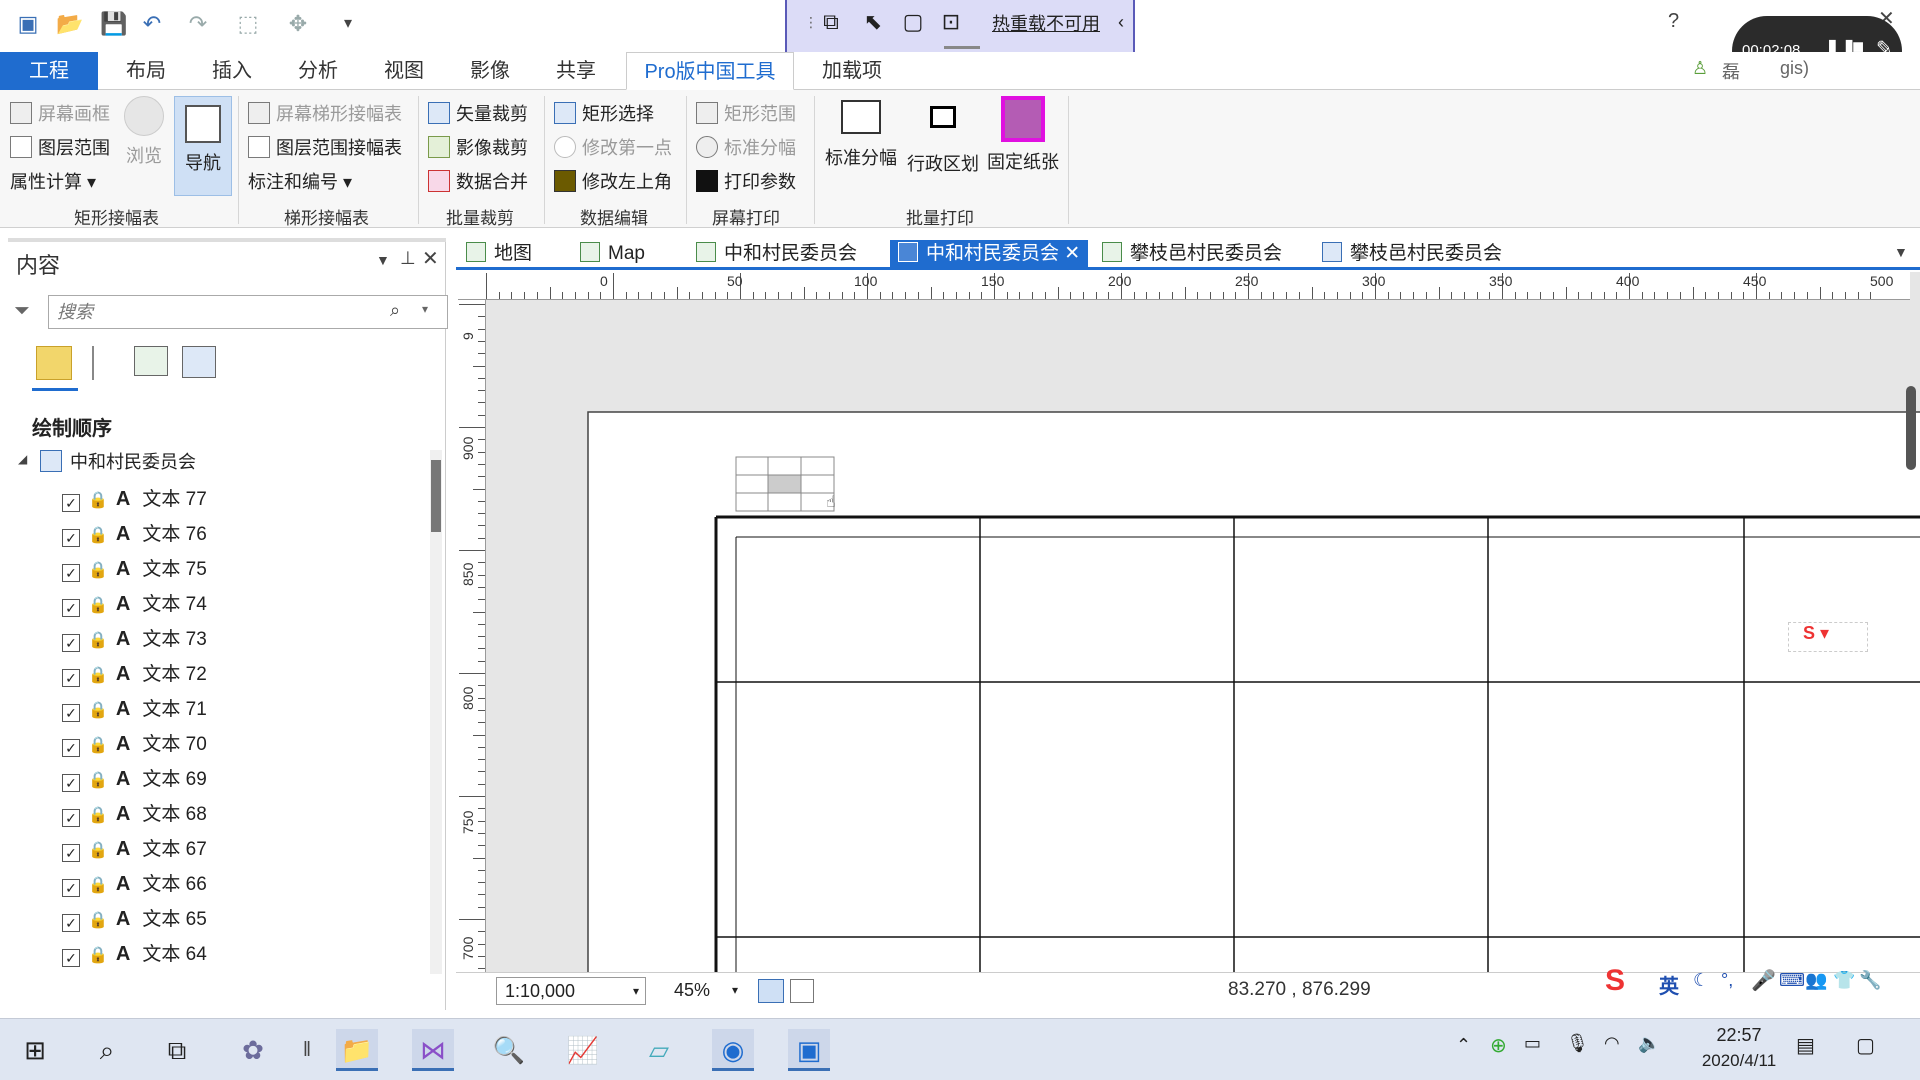 This screenshot has width=1920, height=1080. I want to click on input-method-icon: ▤, so click(1805, 1045).